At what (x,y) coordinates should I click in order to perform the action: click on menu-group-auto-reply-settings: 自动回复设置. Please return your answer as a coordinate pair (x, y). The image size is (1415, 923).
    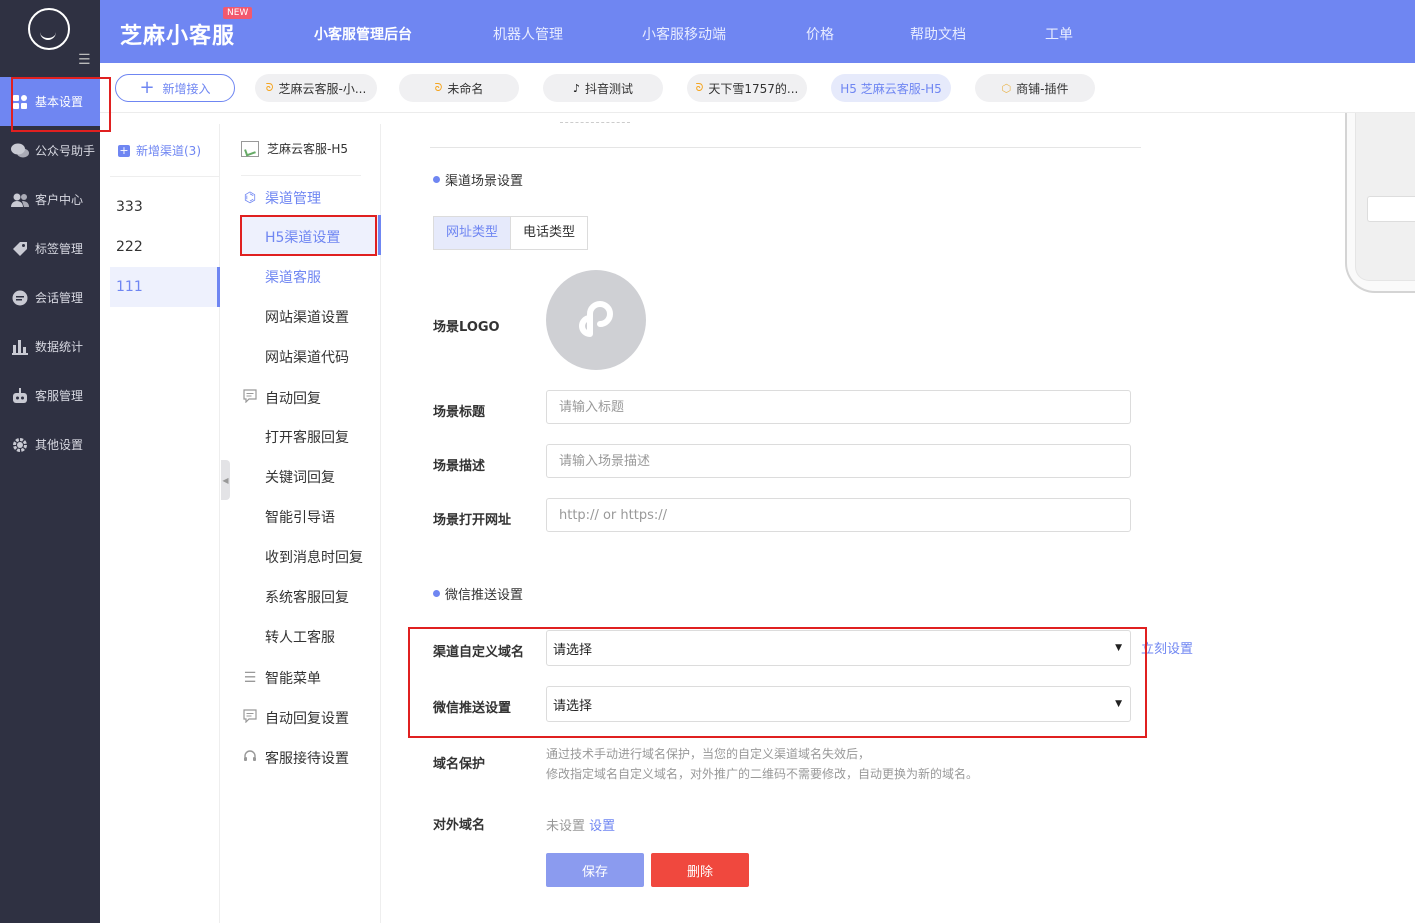
    Looking at the image, I should click on (295, 718).